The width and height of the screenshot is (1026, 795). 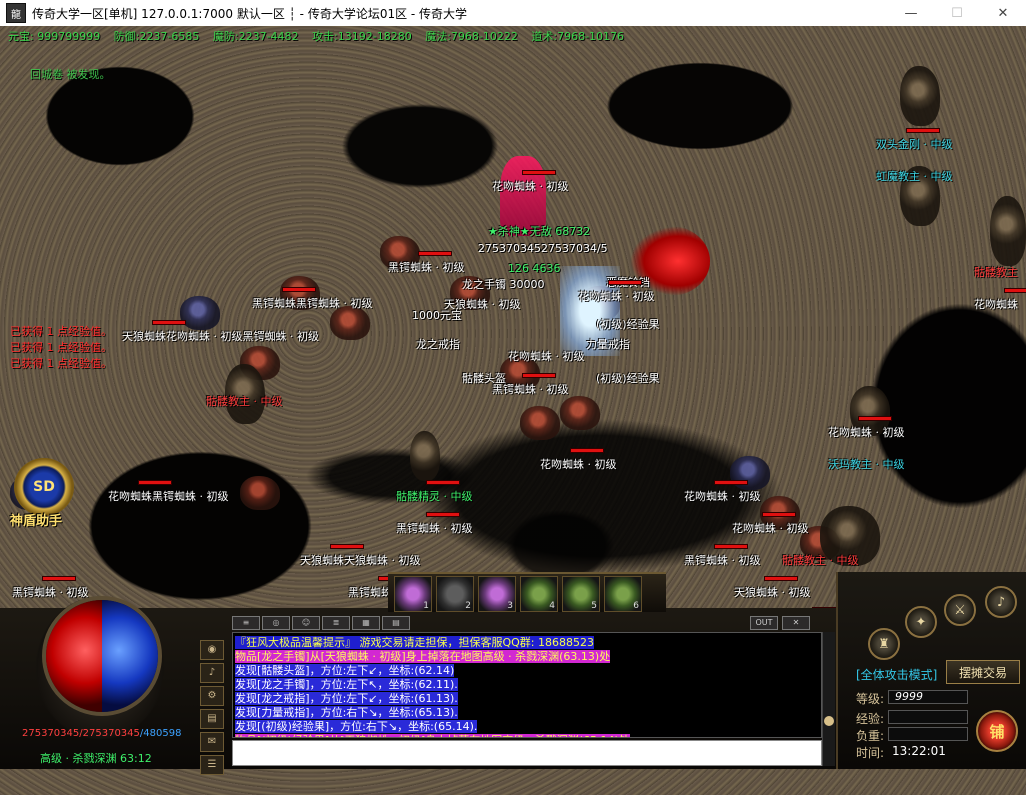 I want to click on tao-stat: 道术:7968-10176, so click(x=578, y=36).